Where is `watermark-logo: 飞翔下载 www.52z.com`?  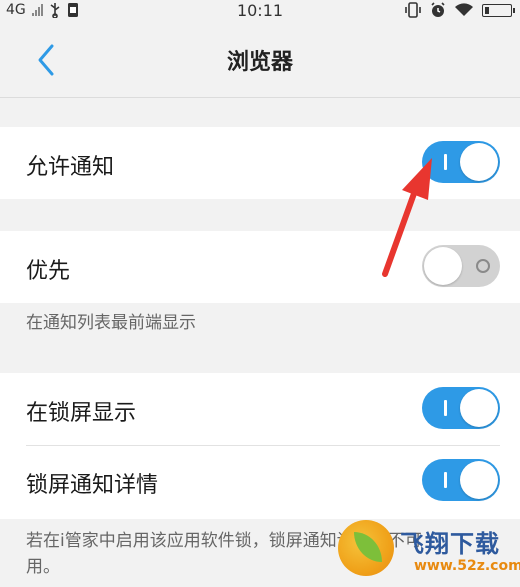
watermark-logo: 飞翔下载 www.52z.com is located at coordinates (425, 549).